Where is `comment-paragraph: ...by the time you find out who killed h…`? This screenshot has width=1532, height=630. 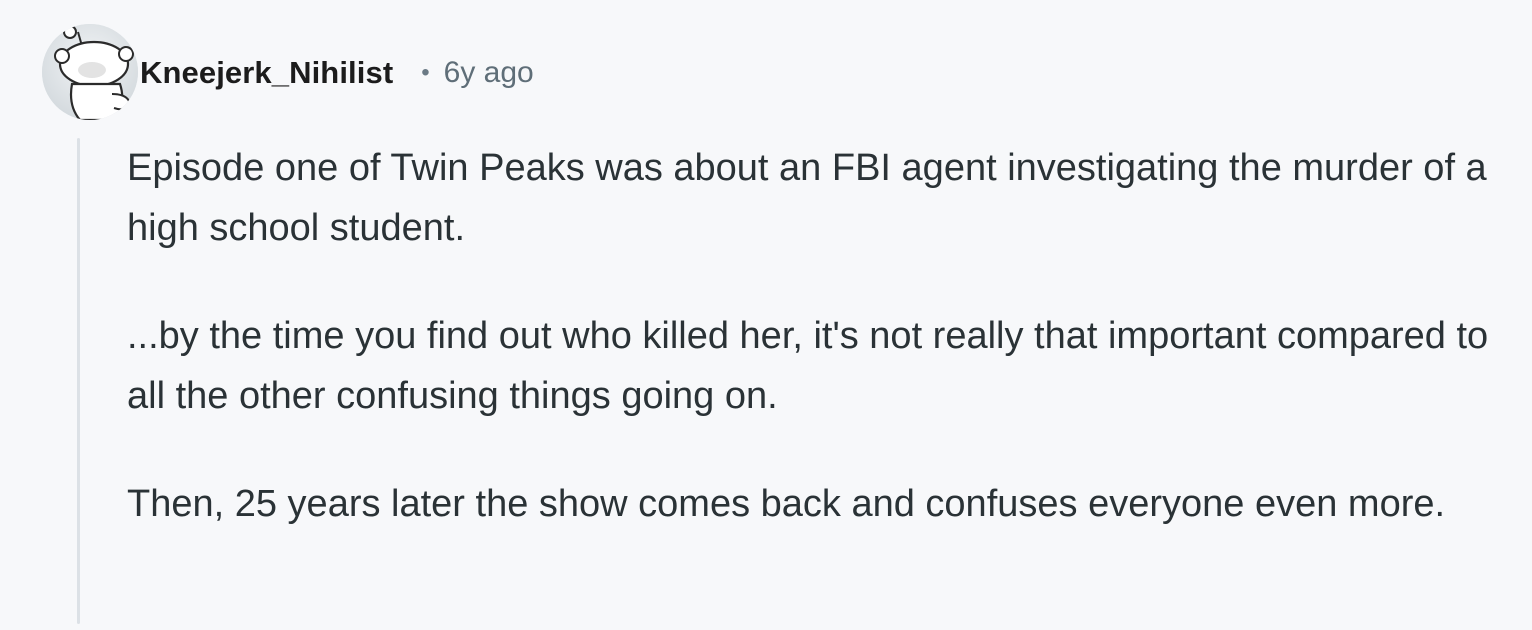
comment-paragraph: ...by the time you find out who killed h… is located at coordinates (808, 366).